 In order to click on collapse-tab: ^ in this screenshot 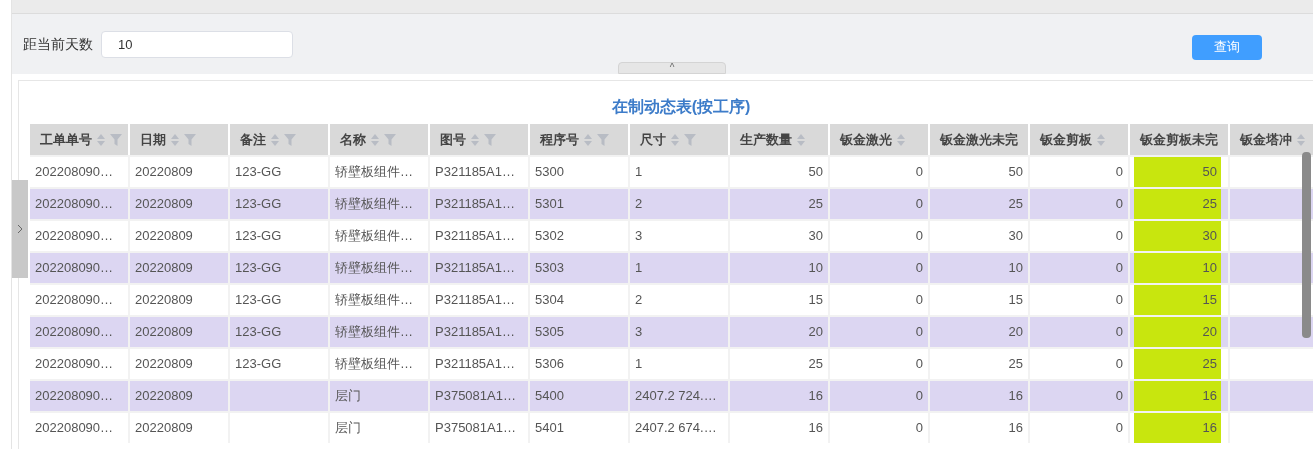, I will do `click(672, 68)`.